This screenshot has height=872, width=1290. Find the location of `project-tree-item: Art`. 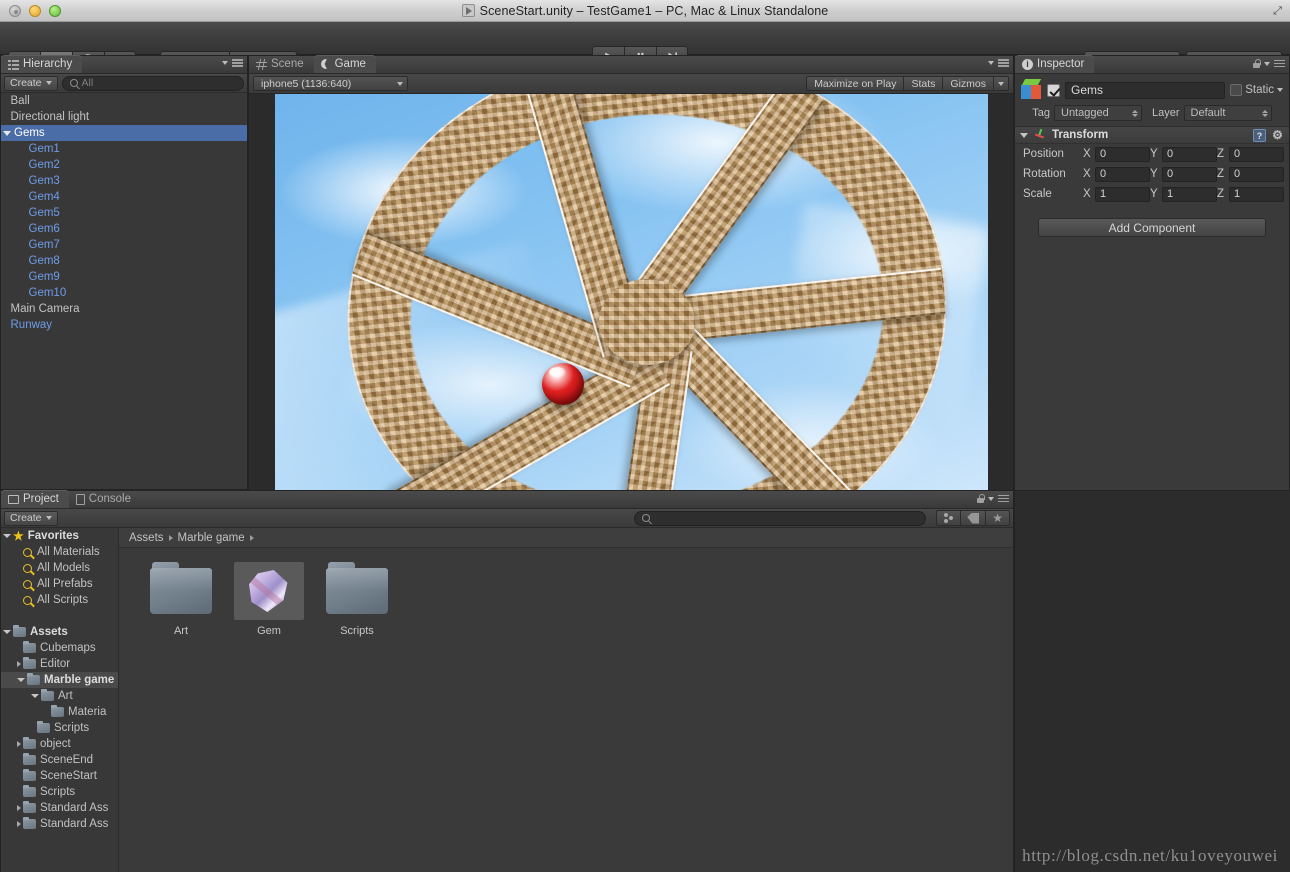

project-tree-item: Art is located at coordinates (59, 696).